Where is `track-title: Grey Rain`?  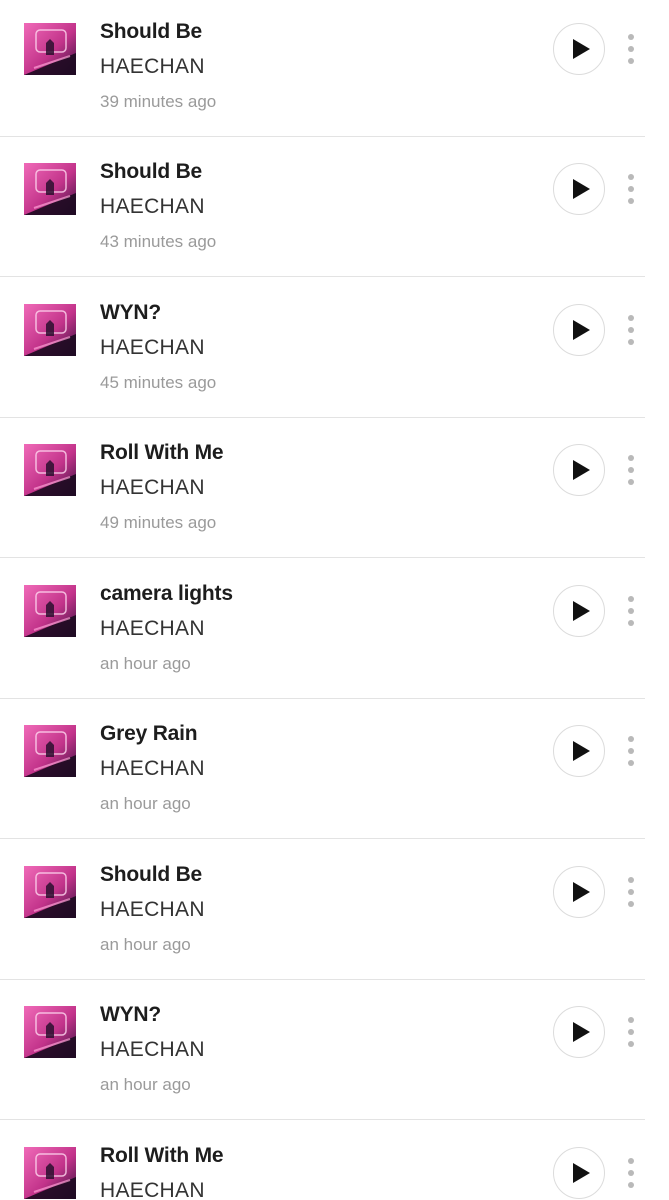 track-title: Grey Rain is located at coordinates (149, 733).